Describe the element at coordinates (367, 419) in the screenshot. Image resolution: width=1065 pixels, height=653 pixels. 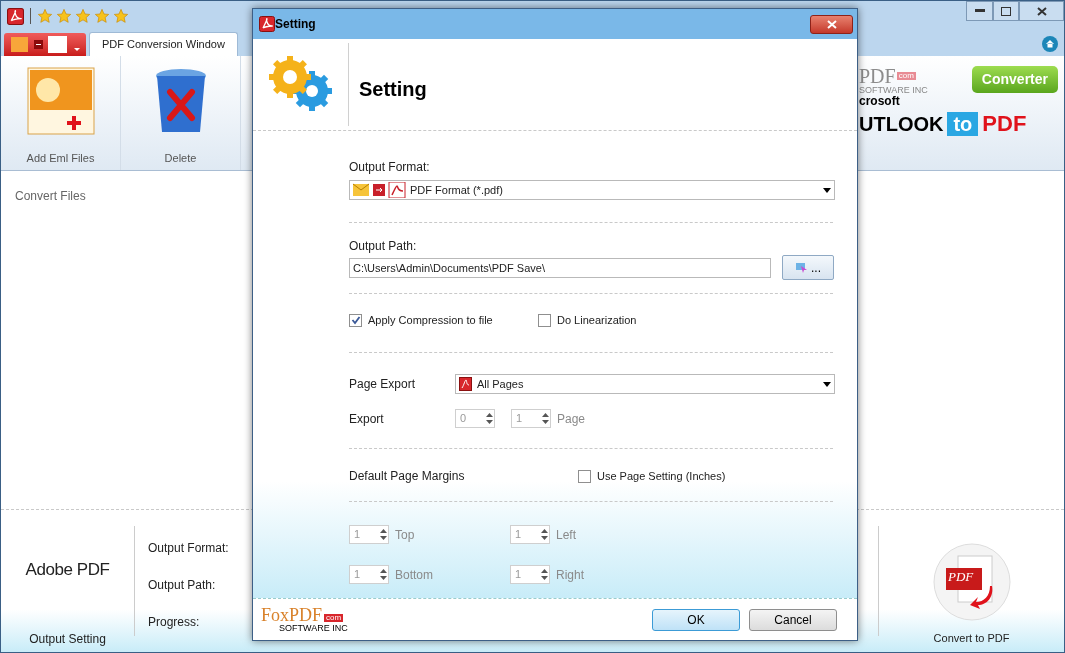
I see `export-label: Export` at that location.